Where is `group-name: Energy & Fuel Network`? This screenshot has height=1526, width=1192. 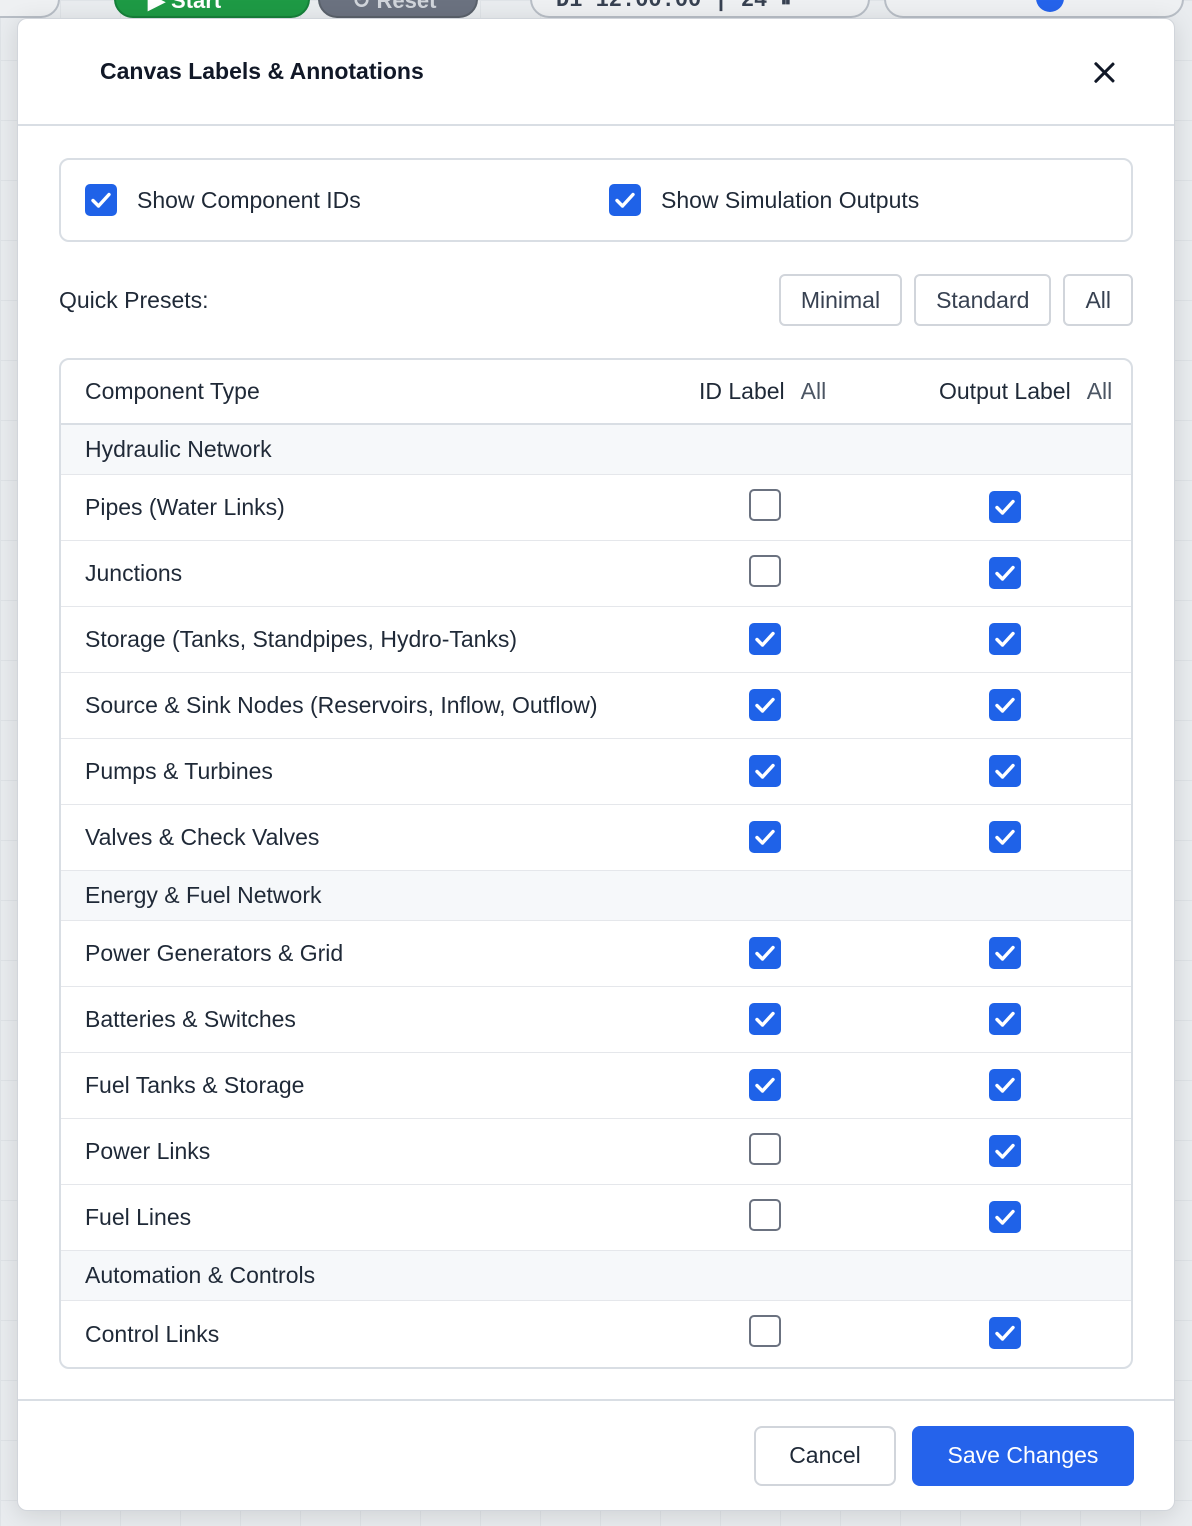 group-name: Energy & Fuel Network is located at coordinates (203, 895).